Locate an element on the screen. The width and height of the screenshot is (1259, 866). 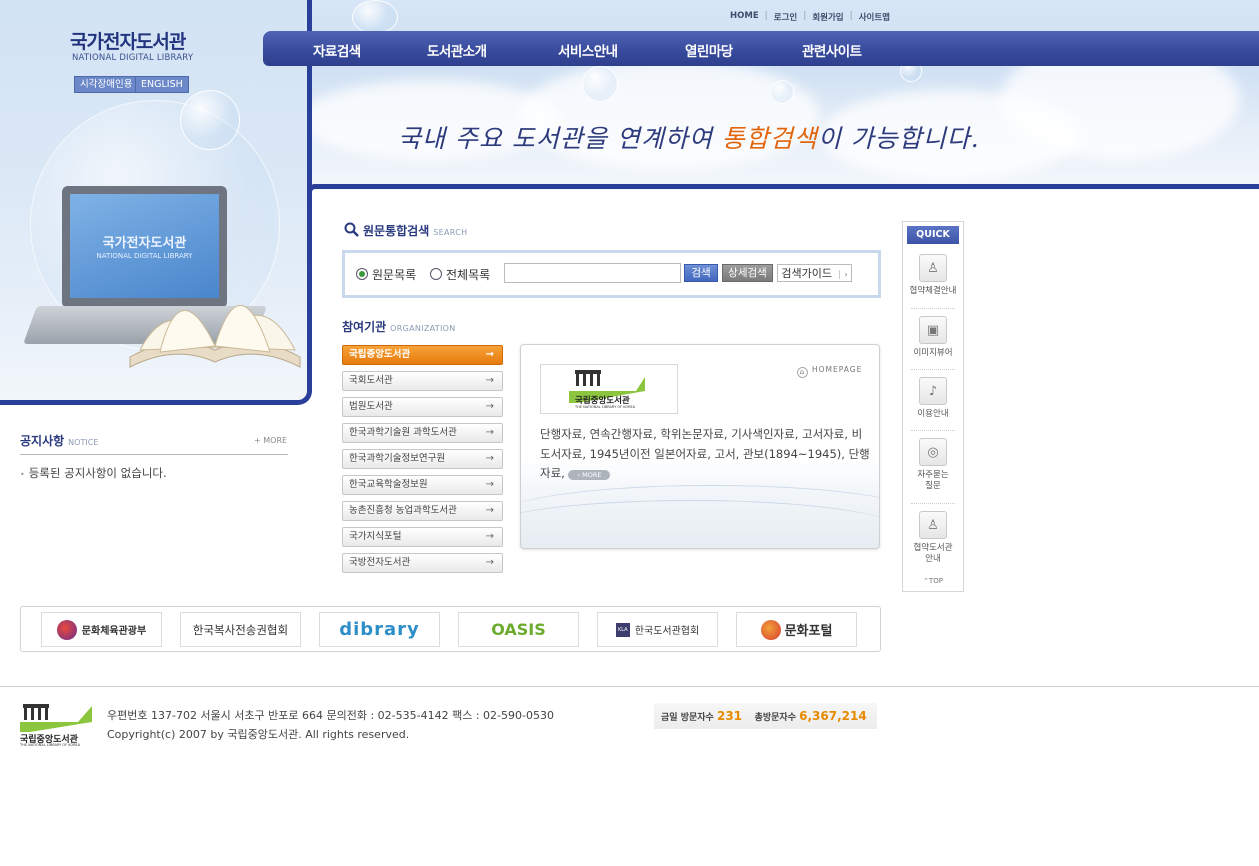
org-item-knowledge-portal: 국가지식포털 → is located at coordinates (422, 537).